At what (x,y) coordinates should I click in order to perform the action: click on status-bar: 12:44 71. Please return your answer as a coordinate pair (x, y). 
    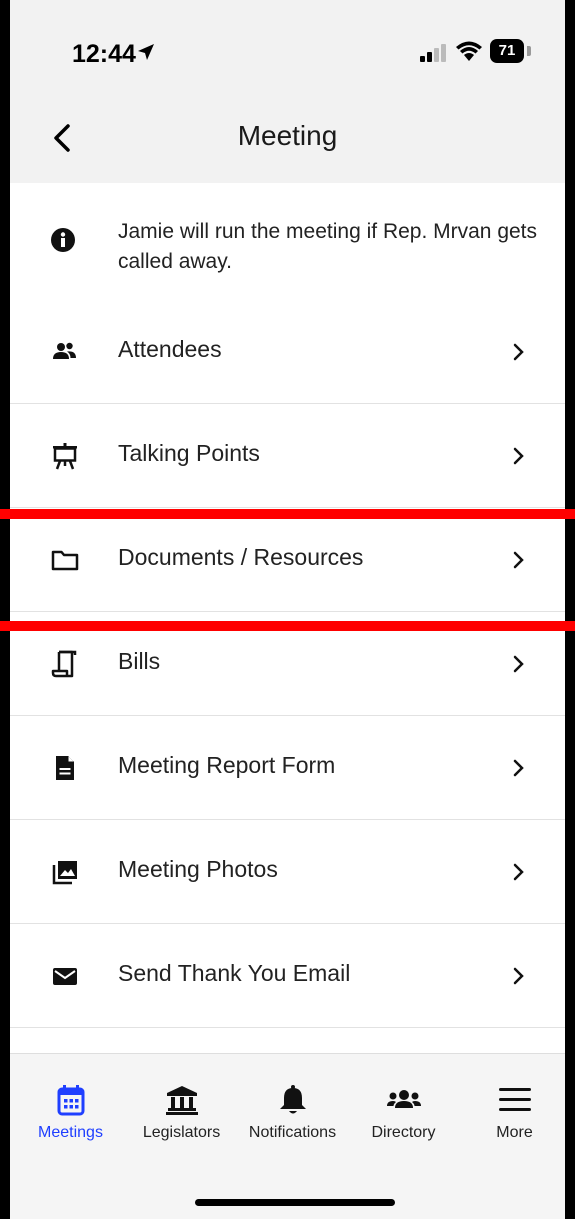
    Looking at the image, I should click on (287, 50).